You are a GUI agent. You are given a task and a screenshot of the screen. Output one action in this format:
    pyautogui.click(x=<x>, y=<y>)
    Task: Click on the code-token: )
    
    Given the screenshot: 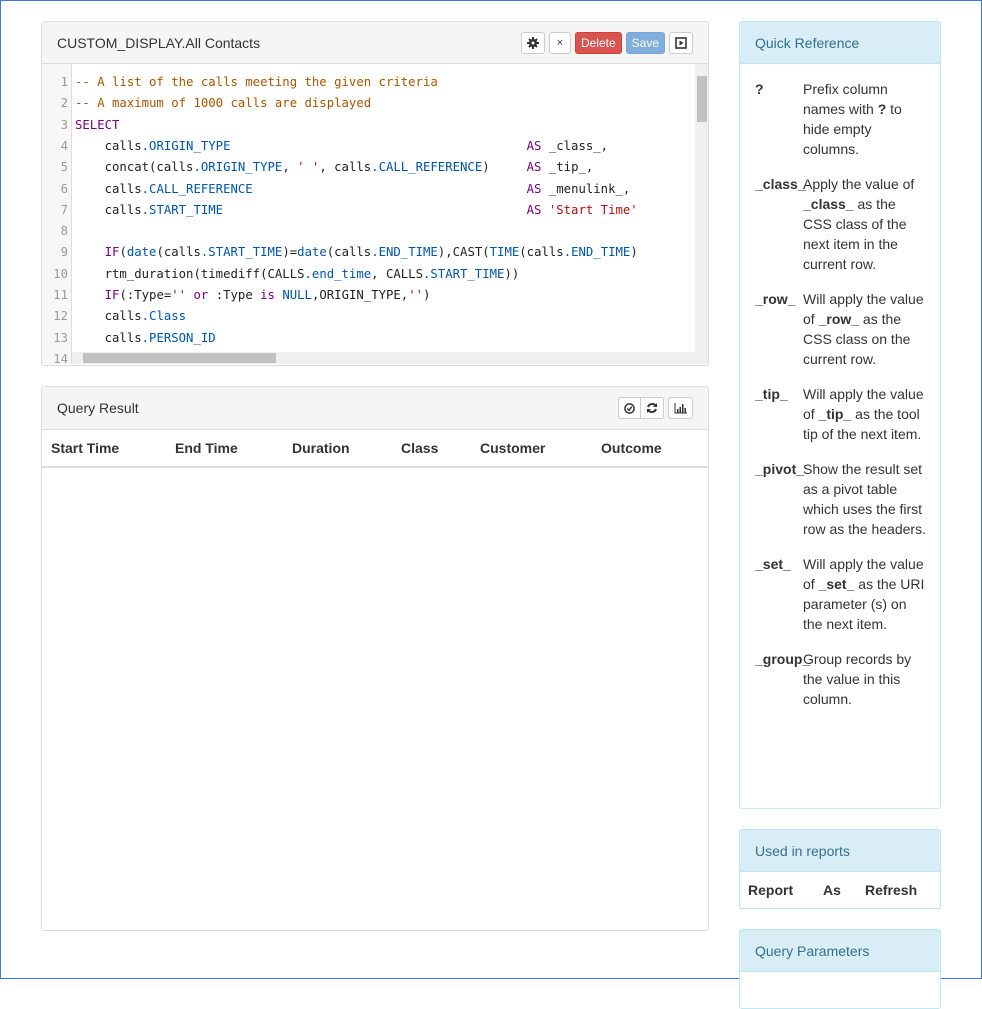 What is the action you would take?
    pyautogui.click(x=634, y=252)
    